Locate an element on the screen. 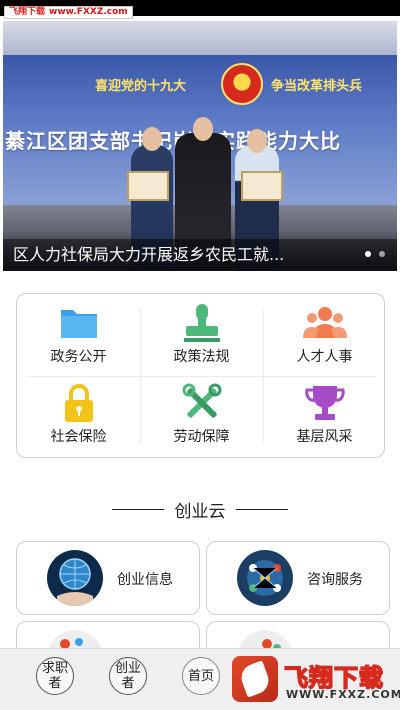 The width and height of the screenshot is (400, 710). banner-ceiling is located at coordinates (200, 38).